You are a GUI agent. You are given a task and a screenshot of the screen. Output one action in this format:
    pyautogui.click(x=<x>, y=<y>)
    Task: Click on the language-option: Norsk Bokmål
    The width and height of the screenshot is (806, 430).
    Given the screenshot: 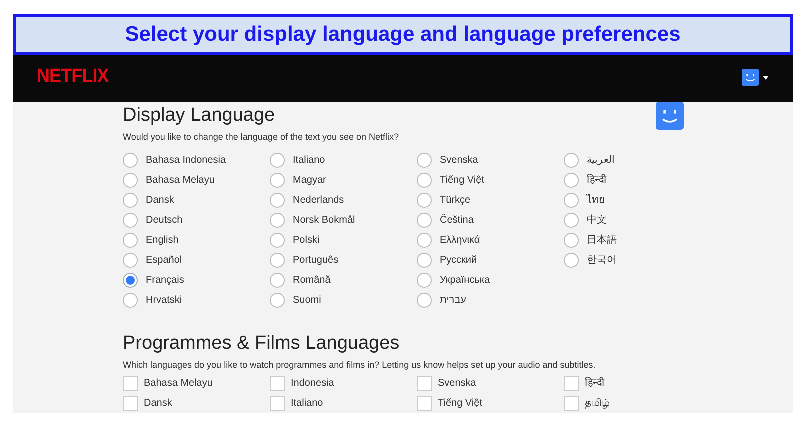 What is the action you would take?
    pyautogui.click(x=313, y=220)
    